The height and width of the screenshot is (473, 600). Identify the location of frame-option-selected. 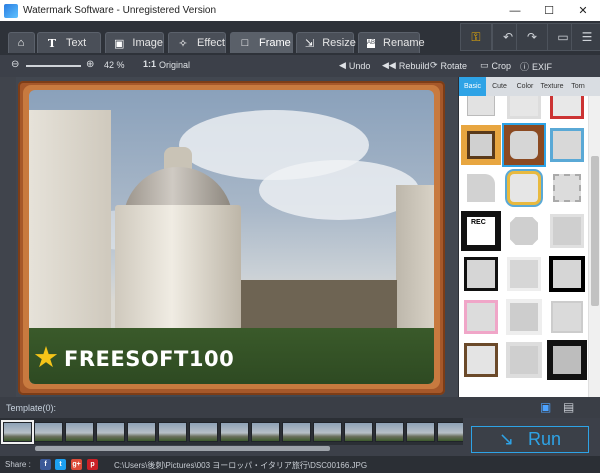
(524, 145).